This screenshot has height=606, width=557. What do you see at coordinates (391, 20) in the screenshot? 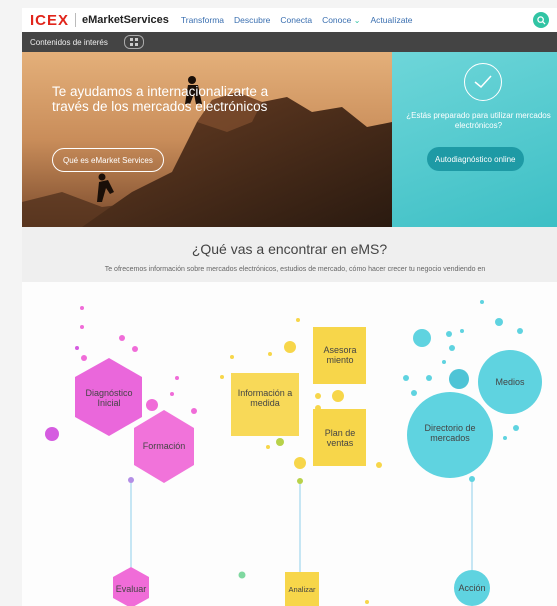
I see `nav-link-actualizate: Actualízate` at bounding box center [391, 20].